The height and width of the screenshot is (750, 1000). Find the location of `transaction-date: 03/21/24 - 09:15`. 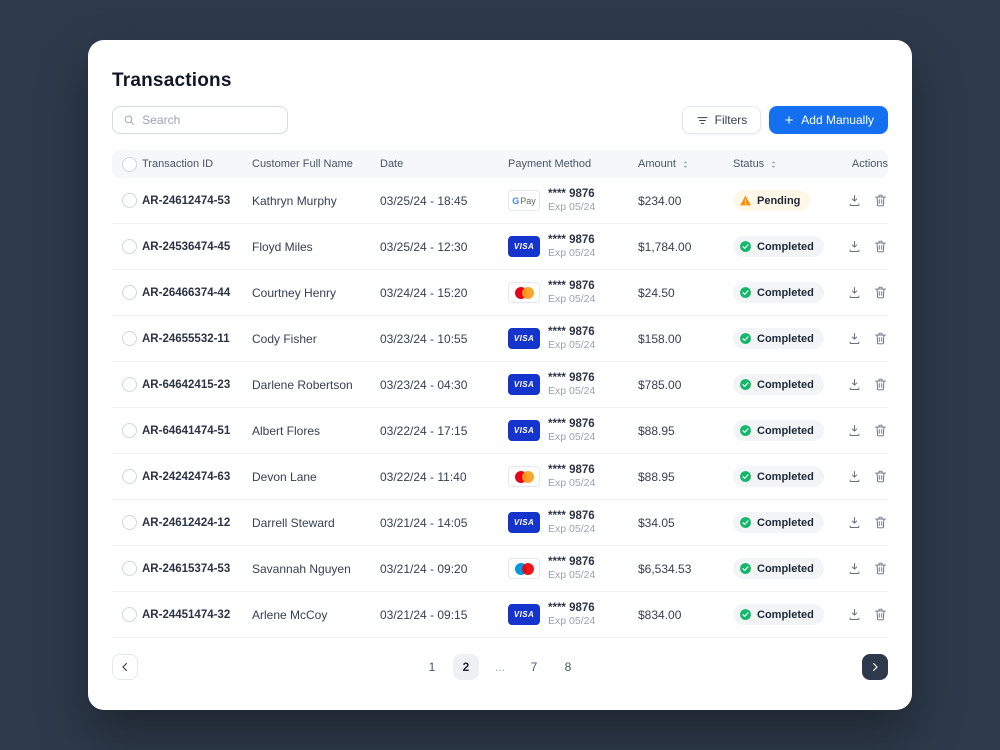

transaction-date: 03/21/24 - 09:15 is located at coordinates (424, 614).